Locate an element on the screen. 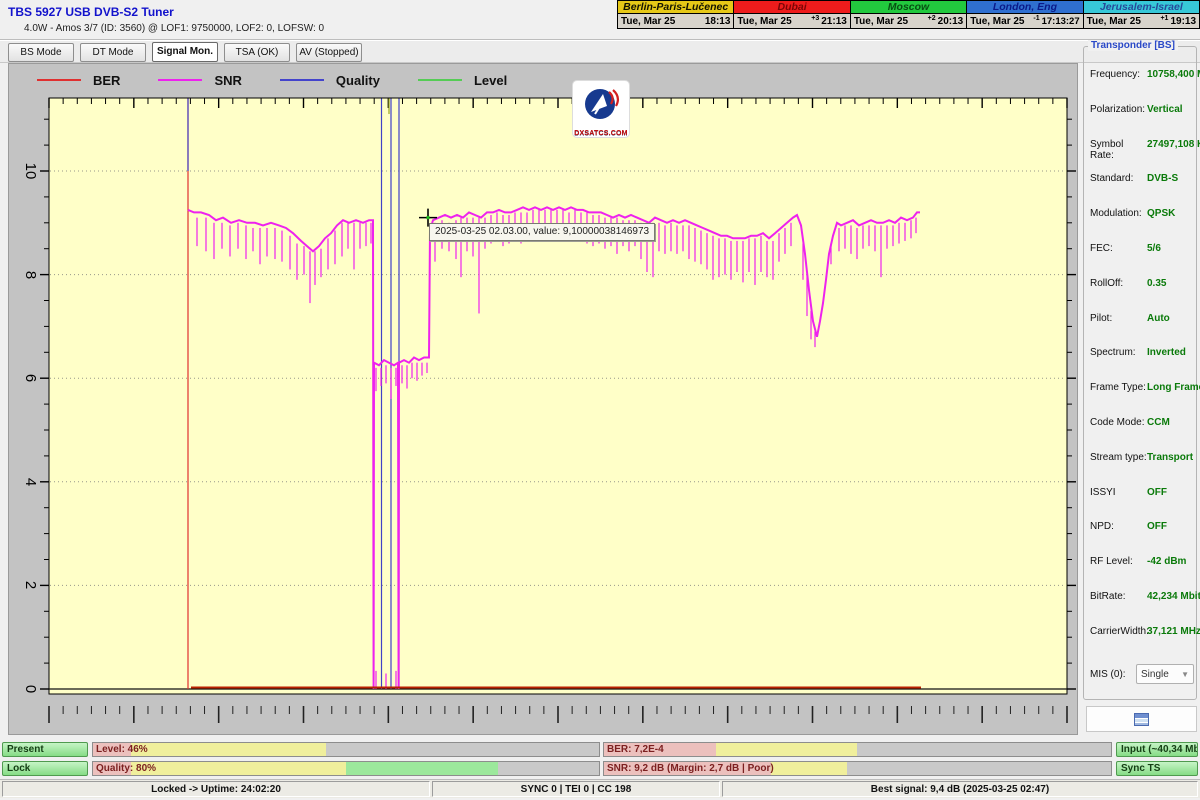 The width and height of the screenshot is (1200, 800). tab-tsa-ok-: TSA (OK) is located at coordinates (257, 52).